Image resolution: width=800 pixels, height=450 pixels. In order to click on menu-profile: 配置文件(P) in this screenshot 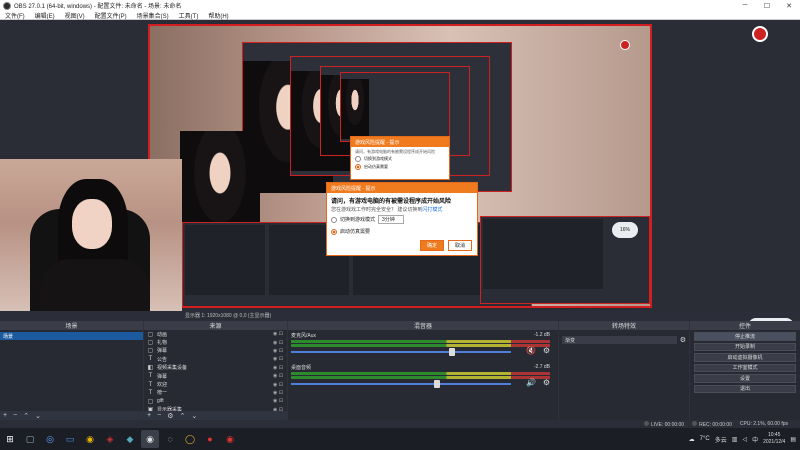, I will do `click(111, 15)`.